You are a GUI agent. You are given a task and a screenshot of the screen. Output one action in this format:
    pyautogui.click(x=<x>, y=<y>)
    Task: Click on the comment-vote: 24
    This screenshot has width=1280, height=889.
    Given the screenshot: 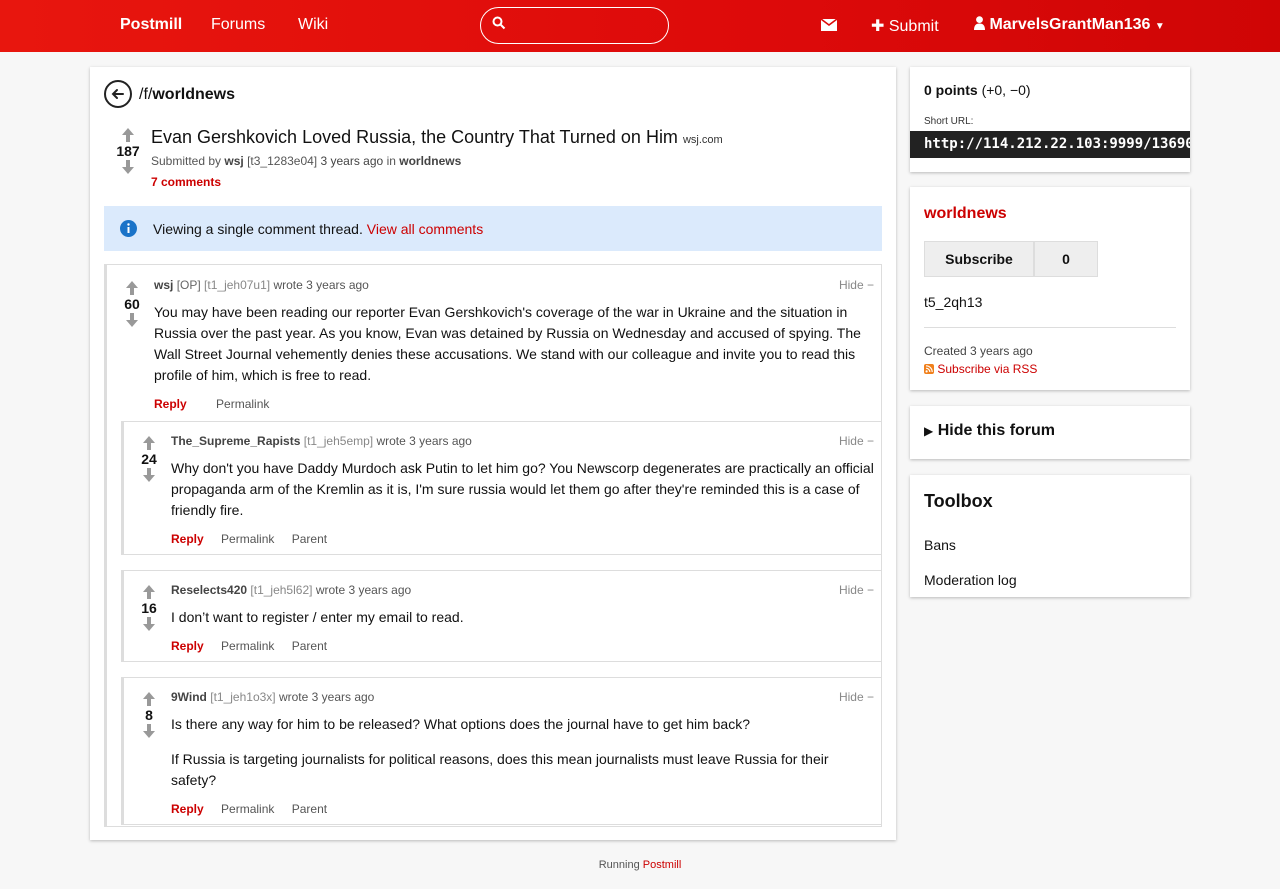 What is the action you would take?
    pyautogui.click(x=149, y=459)
    